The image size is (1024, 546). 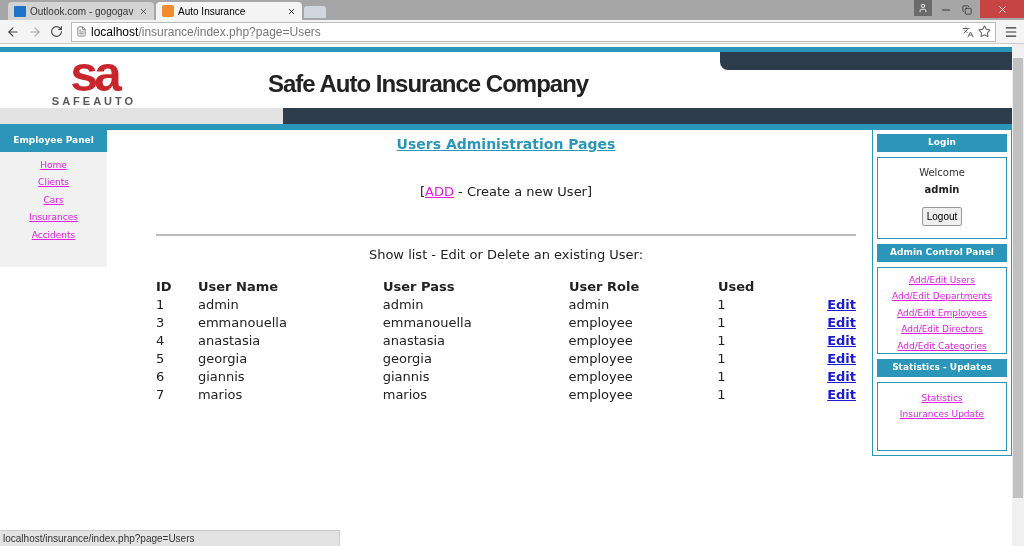 What do you see at coordinates (168, 11) in the screenshot?
I see `app-icon` at bounding box center [168, 11].